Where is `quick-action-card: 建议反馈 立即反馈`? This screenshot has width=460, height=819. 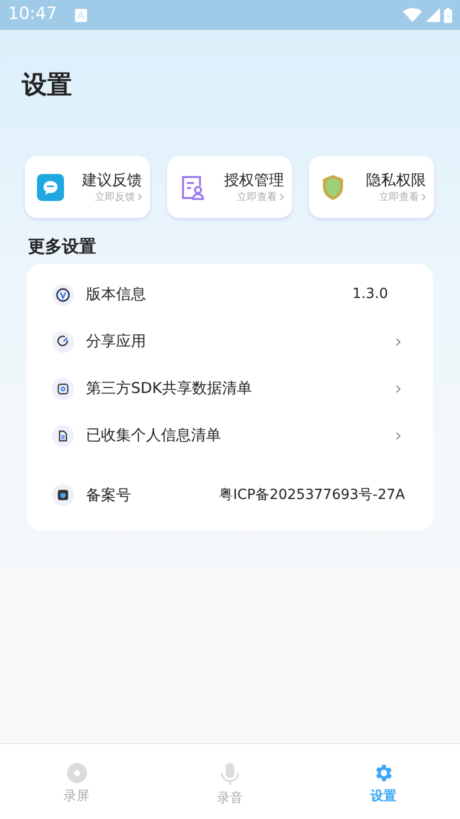
quick-action-card: 建议反馈 立即反馈 is located at coordinates (87, 187).